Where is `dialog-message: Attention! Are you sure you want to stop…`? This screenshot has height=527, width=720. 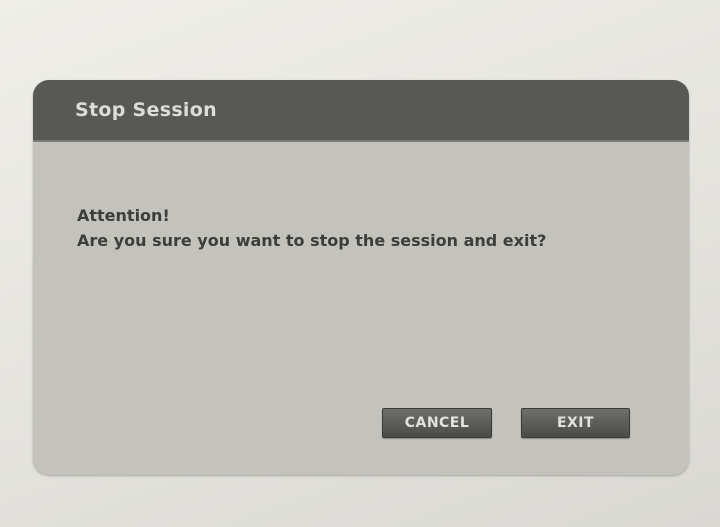 dialog-message: Attention! Are you sure you want to stop… is located at coordinates (311, 228).